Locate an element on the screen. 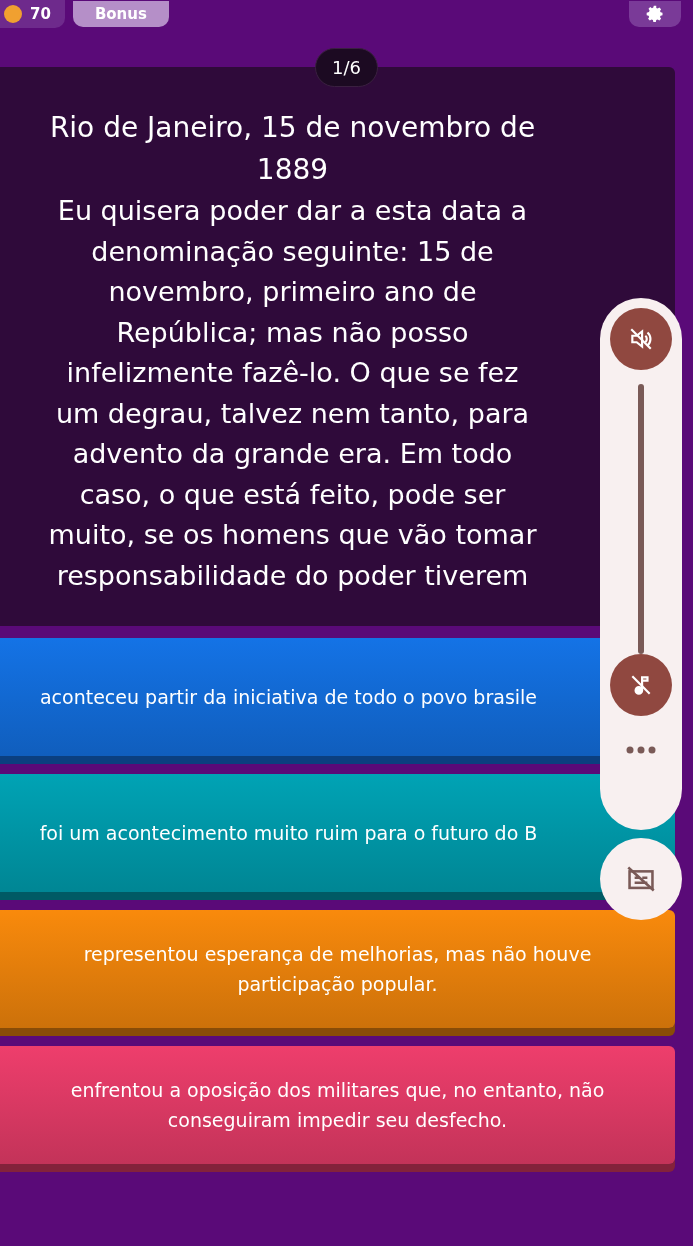 Image resolution: width=693 pixels, height=1246 pixels. coin-count: 70 is located at coordinates (40, 14).